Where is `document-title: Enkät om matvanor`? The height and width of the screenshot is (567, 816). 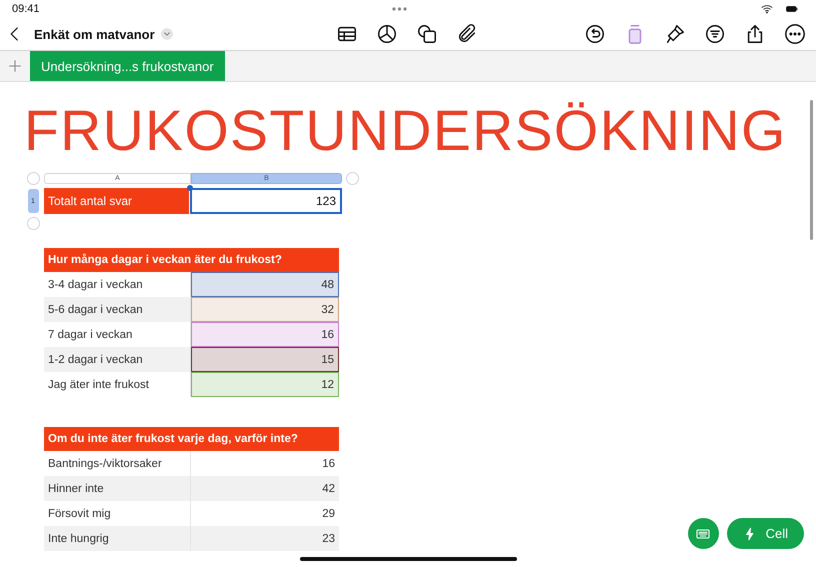
document-title: Enkät om matvanor is located at coordinates (94, 34).